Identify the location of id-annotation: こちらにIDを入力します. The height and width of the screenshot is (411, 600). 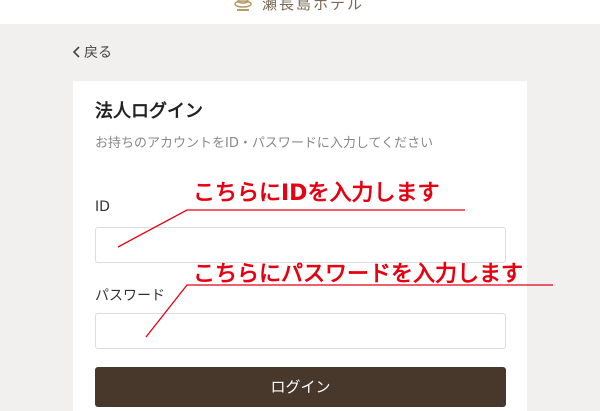
(316, 193).